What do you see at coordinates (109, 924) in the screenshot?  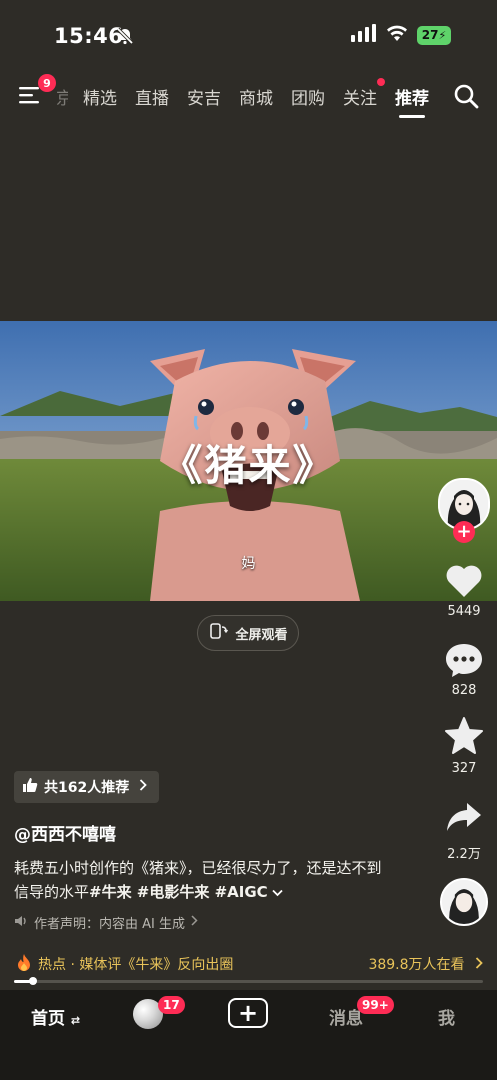 I see `declaration-text: 作者声明：内容由 AI 生成` at bounding box center [109, 924].